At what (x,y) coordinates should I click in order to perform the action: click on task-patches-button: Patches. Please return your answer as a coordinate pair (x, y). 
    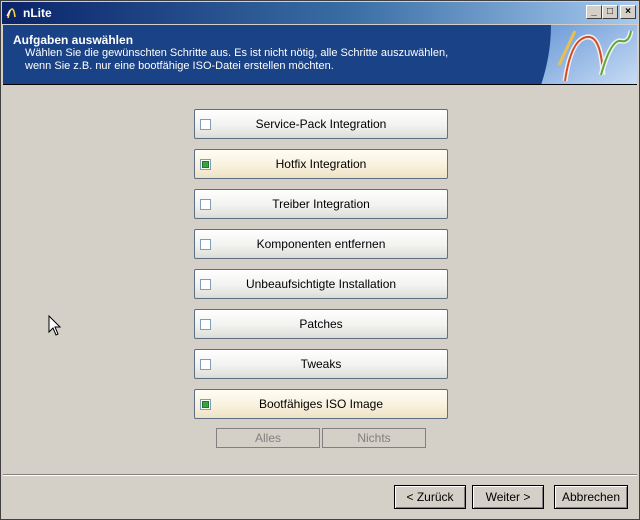
    Looking at the image, I should click on (321, 324).